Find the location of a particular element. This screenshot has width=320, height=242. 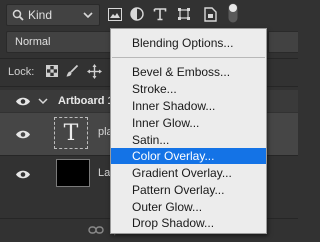

kind-filter-label: Kind is located at coordinates (40, 15).